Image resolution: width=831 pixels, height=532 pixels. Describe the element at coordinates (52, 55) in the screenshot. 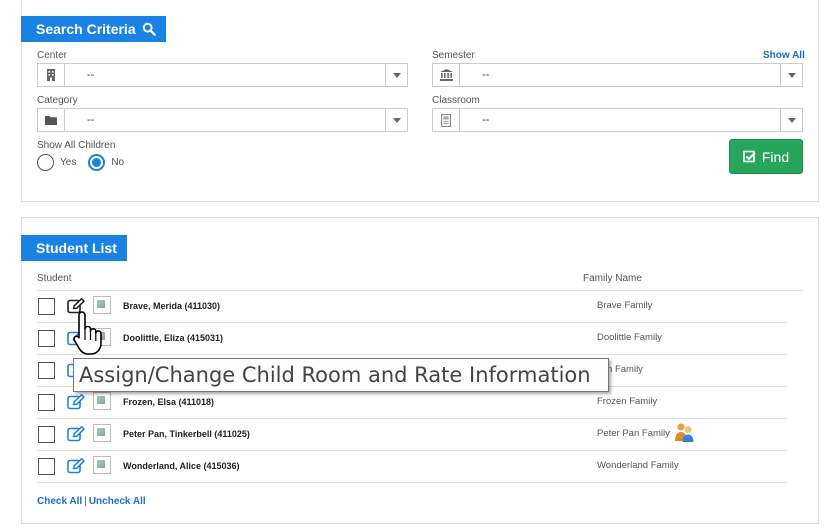

I see `center-label: Center` at that location.